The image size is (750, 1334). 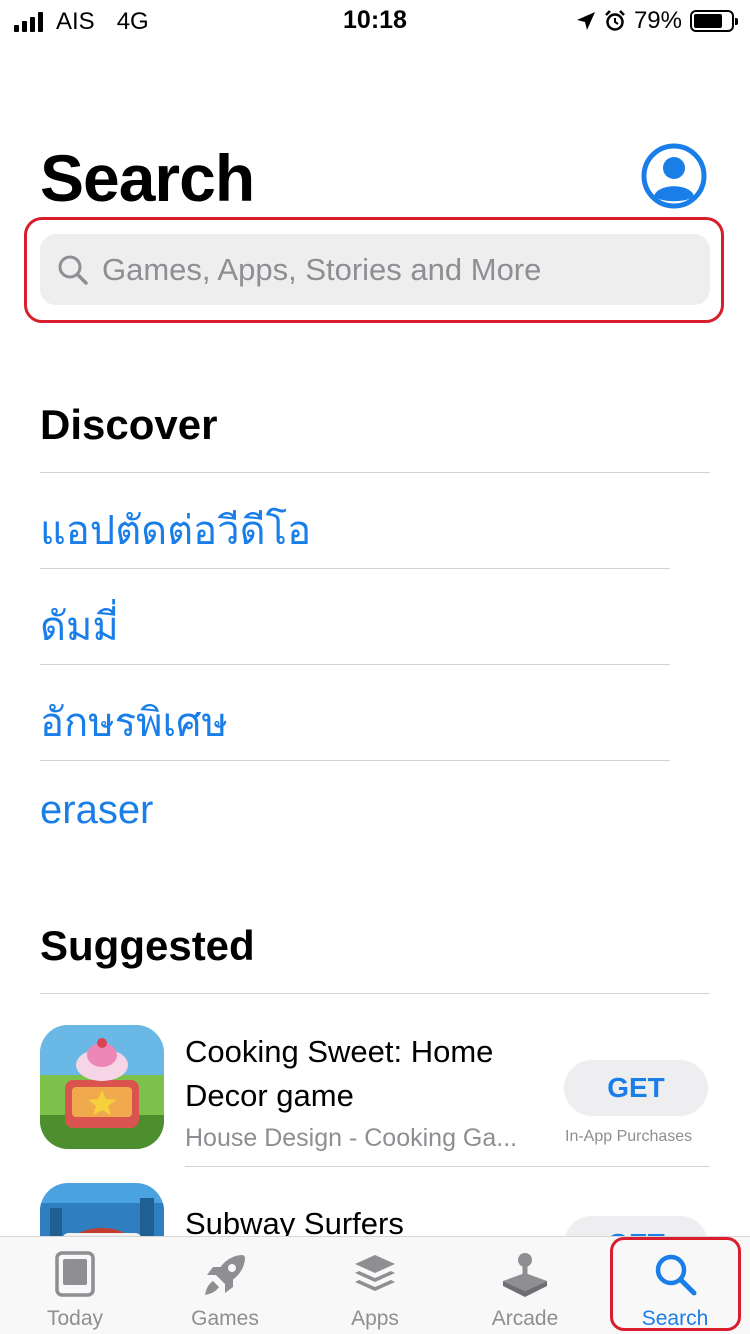 I want to click on tab-arcade: Arcade, so click(x=525, y=1285).